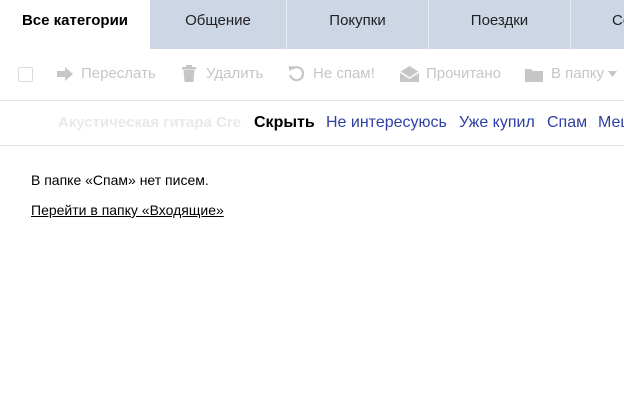  What do you see at coordinates (189, 73) in the screenshot?
I see `trash-icon` at bounding box center [189, 73].